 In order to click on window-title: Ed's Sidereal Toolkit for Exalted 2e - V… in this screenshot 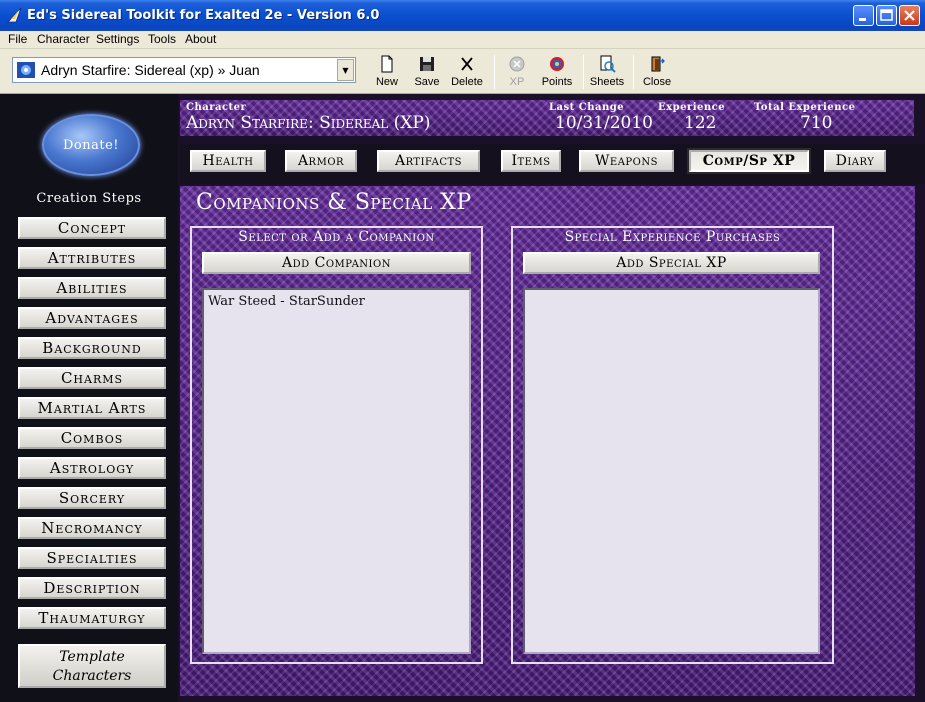, I will do `click(203, 15)`.